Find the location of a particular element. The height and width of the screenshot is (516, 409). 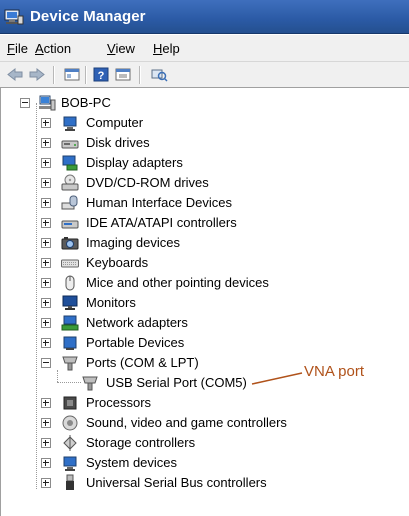

tree-item-label: Disk drives is located at coordinates (118, 142).